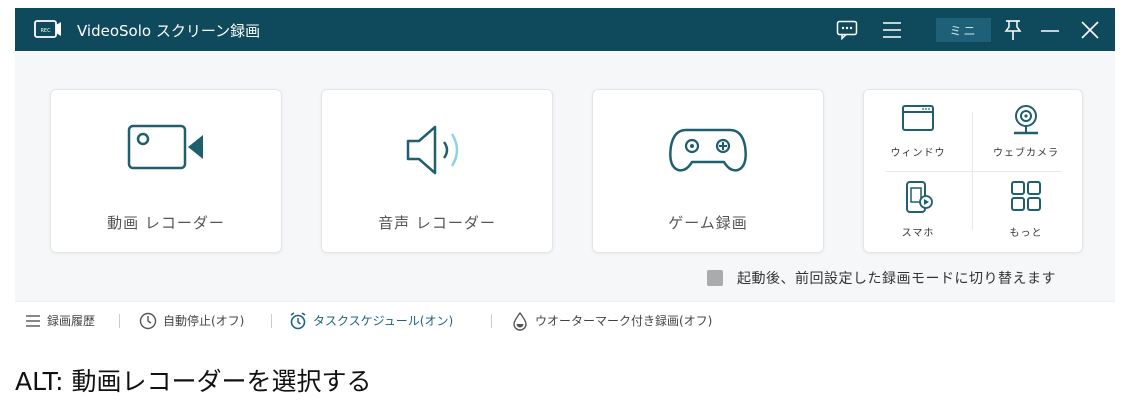 The image size is (1130, 410). I want to click on more-modes-card: ウィンドウ ウェブカメラ スマホ もっと, so click(973, 171).